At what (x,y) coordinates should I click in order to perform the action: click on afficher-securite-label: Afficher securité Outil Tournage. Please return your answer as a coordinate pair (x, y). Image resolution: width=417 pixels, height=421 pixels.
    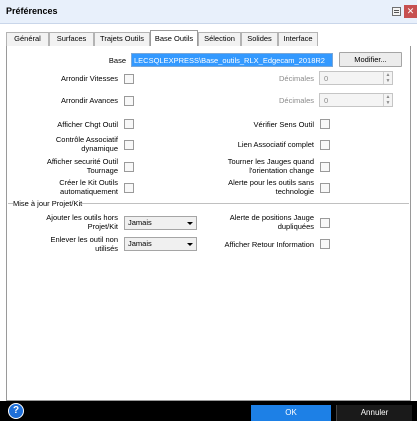
    Looking at the image, I should click on (82, 166).